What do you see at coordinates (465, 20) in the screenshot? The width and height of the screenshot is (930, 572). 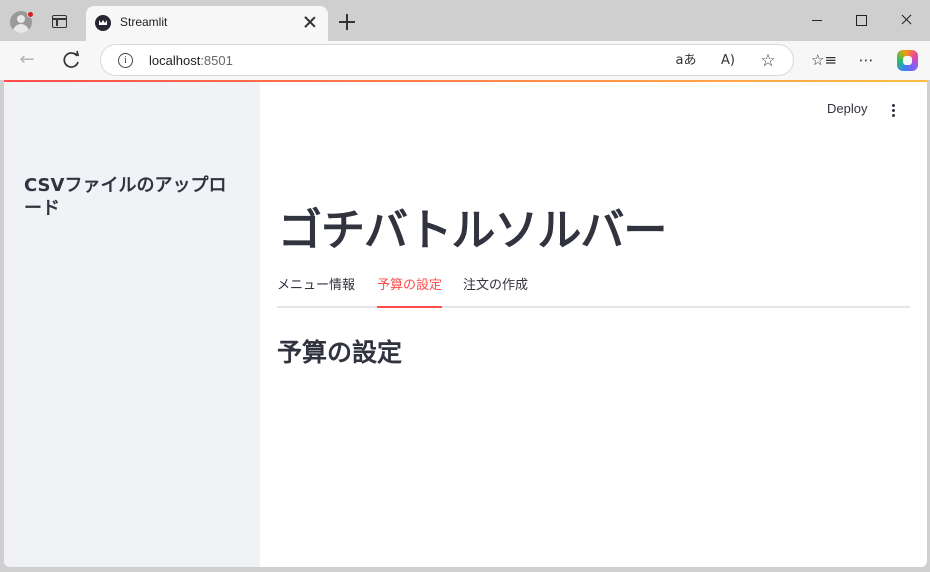 I see `tab-strip: Streamlit` at bounding box center [465, 20].